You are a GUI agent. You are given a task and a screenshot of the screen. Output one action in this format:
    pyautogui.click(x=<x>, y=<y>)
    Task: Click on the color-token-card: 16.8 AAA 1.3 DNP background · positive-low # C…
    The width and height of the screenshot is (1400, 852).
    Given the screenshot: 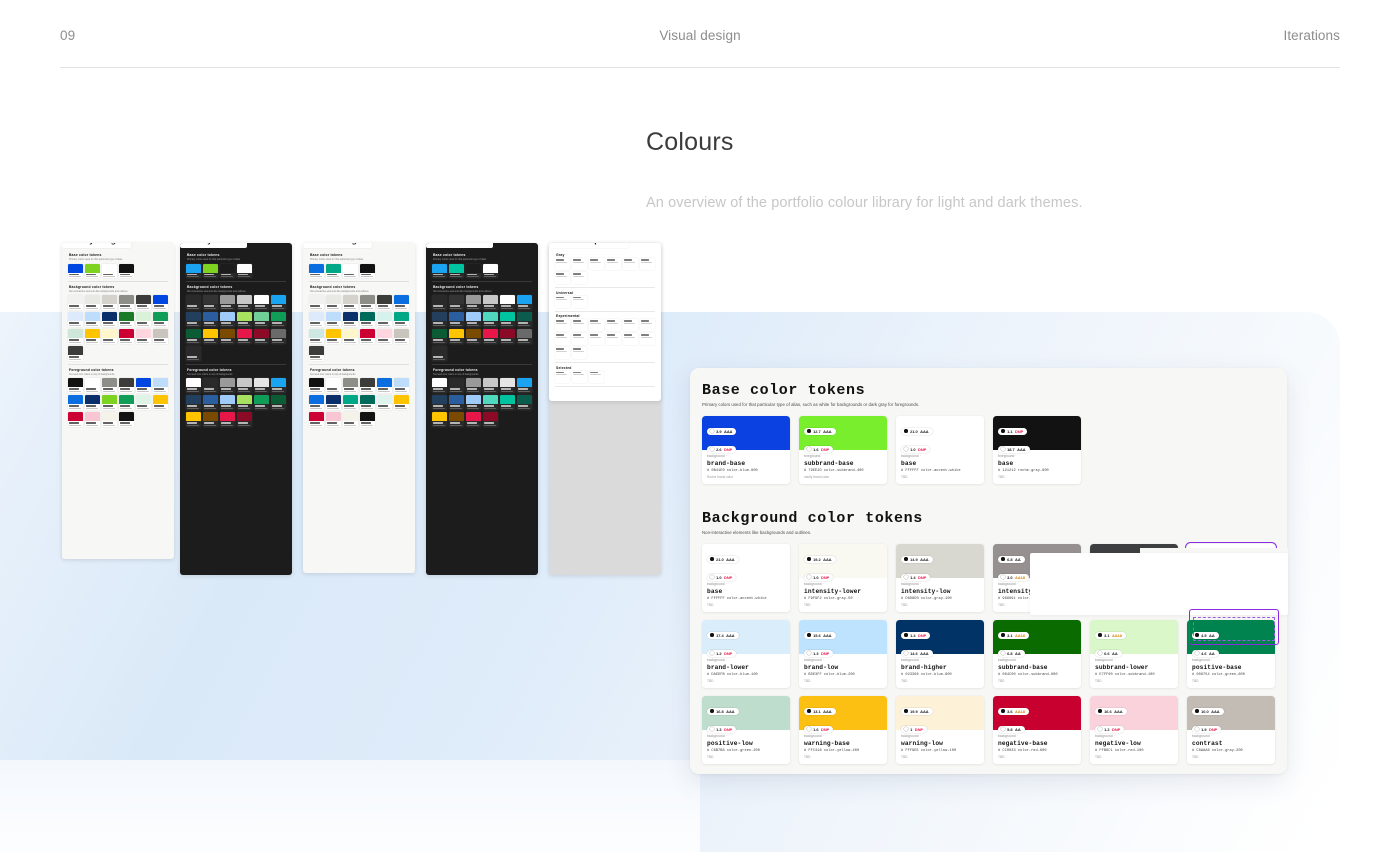 What is the action you would take?
    pyautogui.click(x=746, y=730)
    